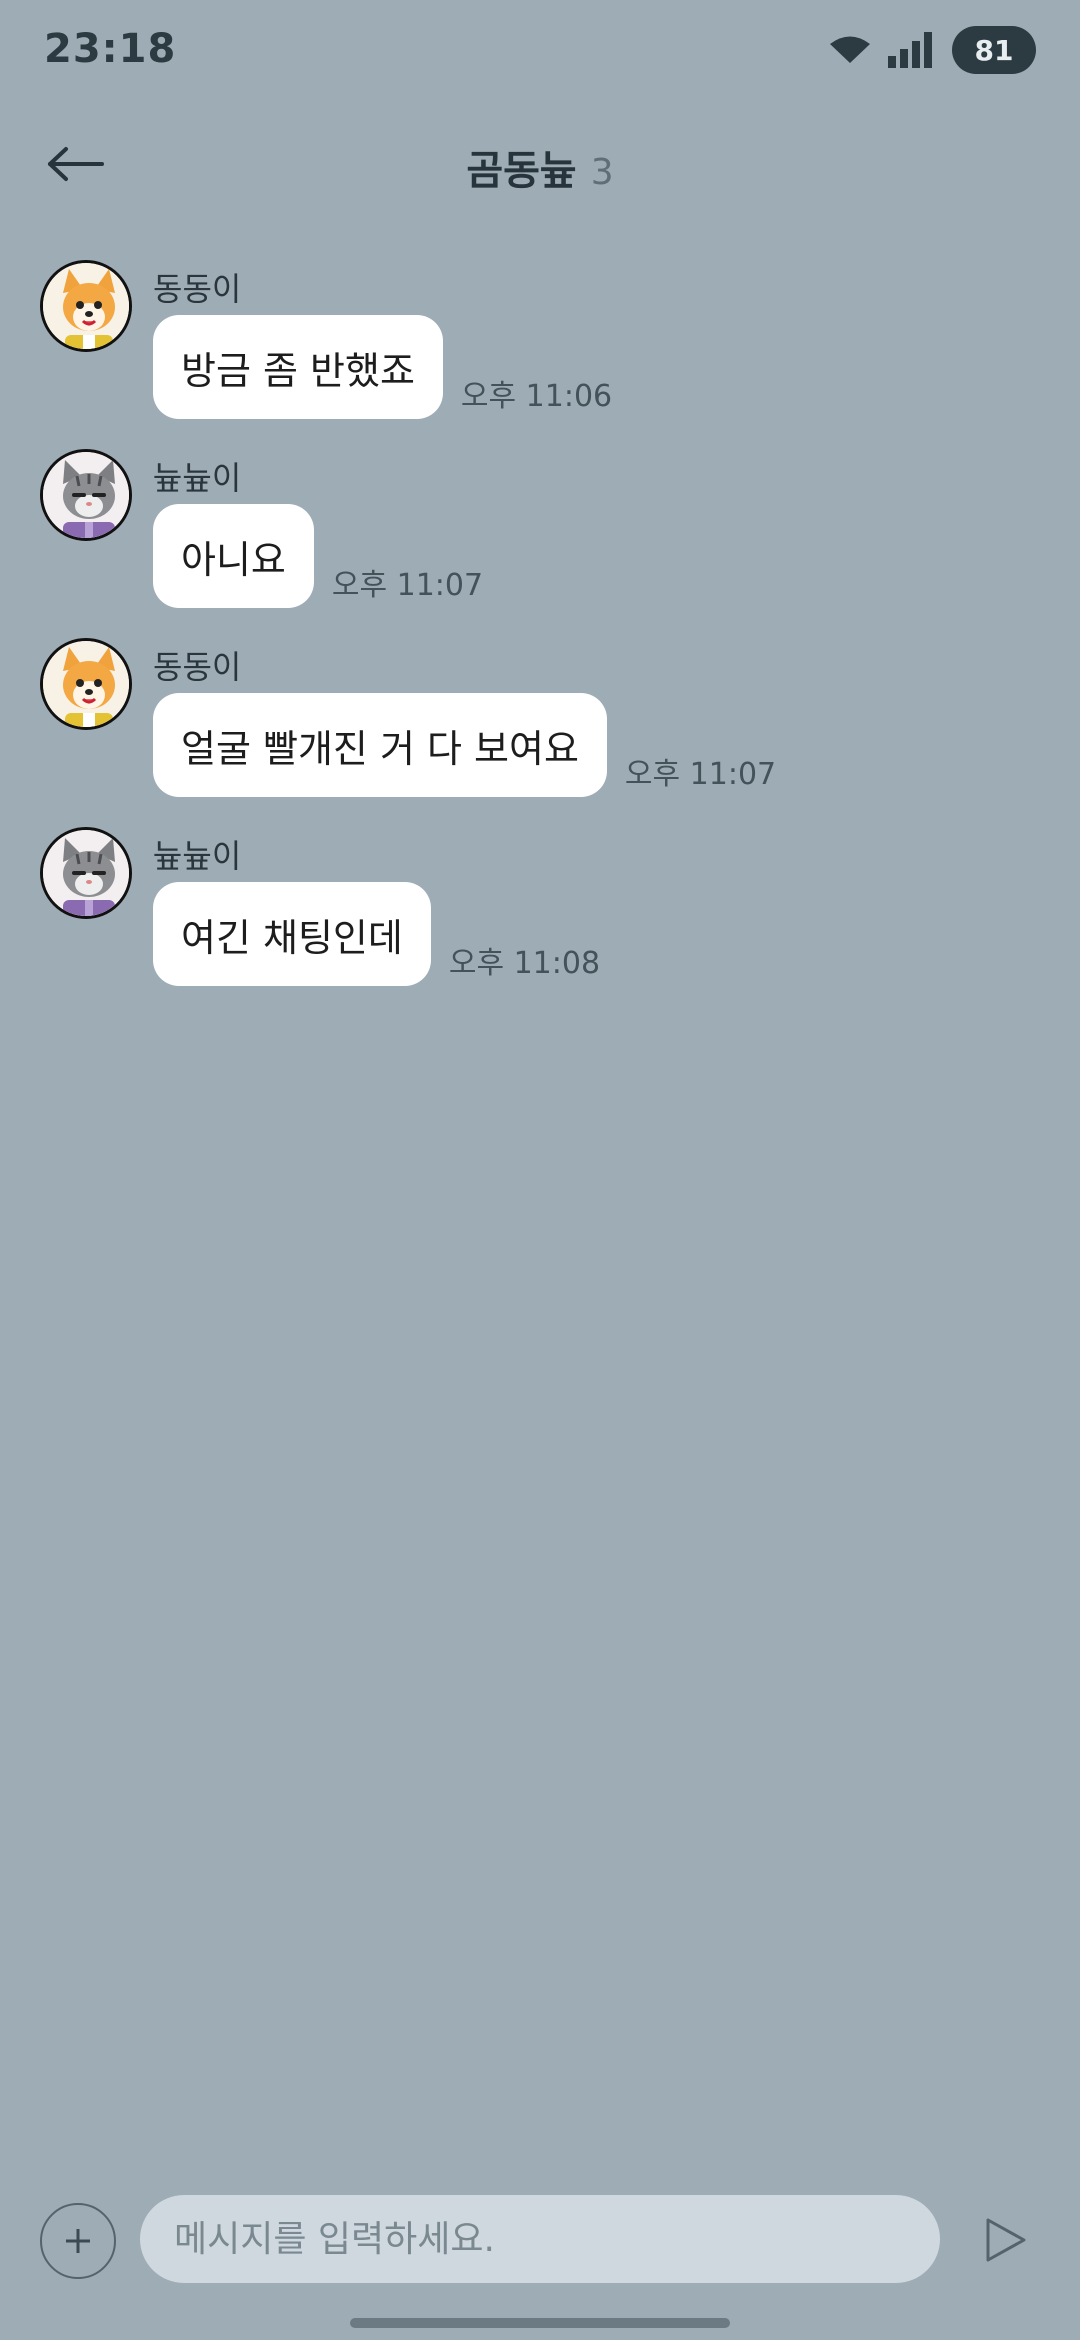 The width and height of the screenshot is (1080, 2340). I want to click on message-item: 동동이 방금 좀 반했죠 오후 11:06, so click(540, 344).